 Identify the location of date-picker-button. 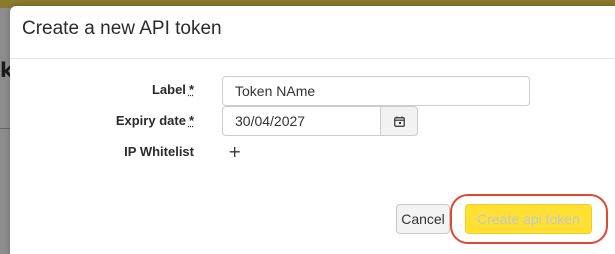
(399, 121).